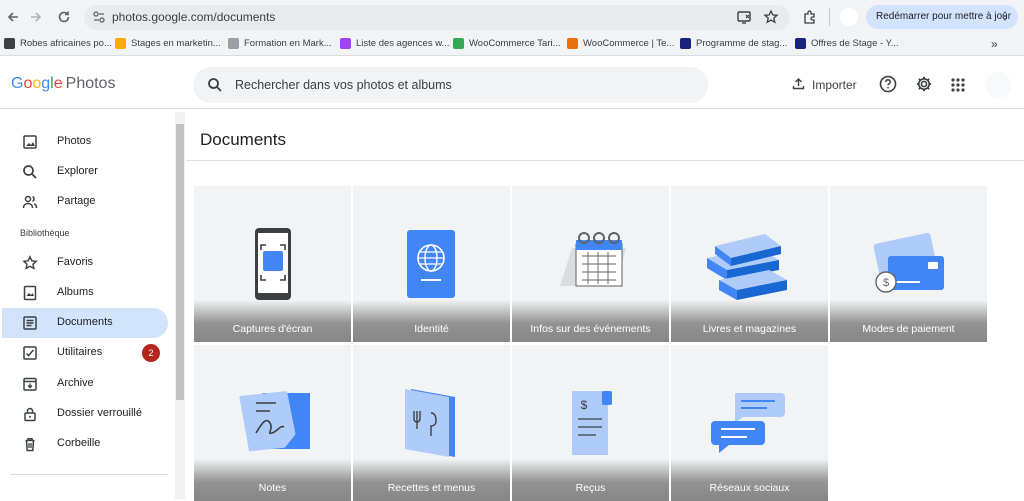  I want to click on sidebar-scrollbar, so click(180, 305).